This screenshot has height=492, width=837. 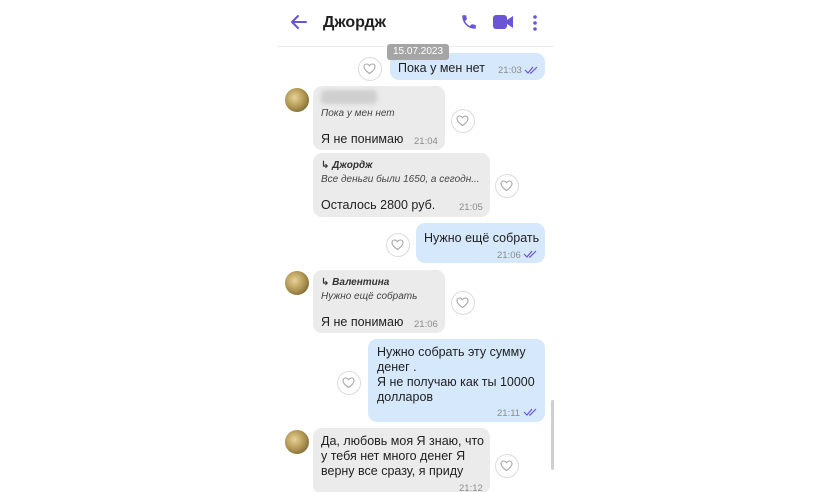 I want to click on message-time: 21:12, so click(x=471, y=487).